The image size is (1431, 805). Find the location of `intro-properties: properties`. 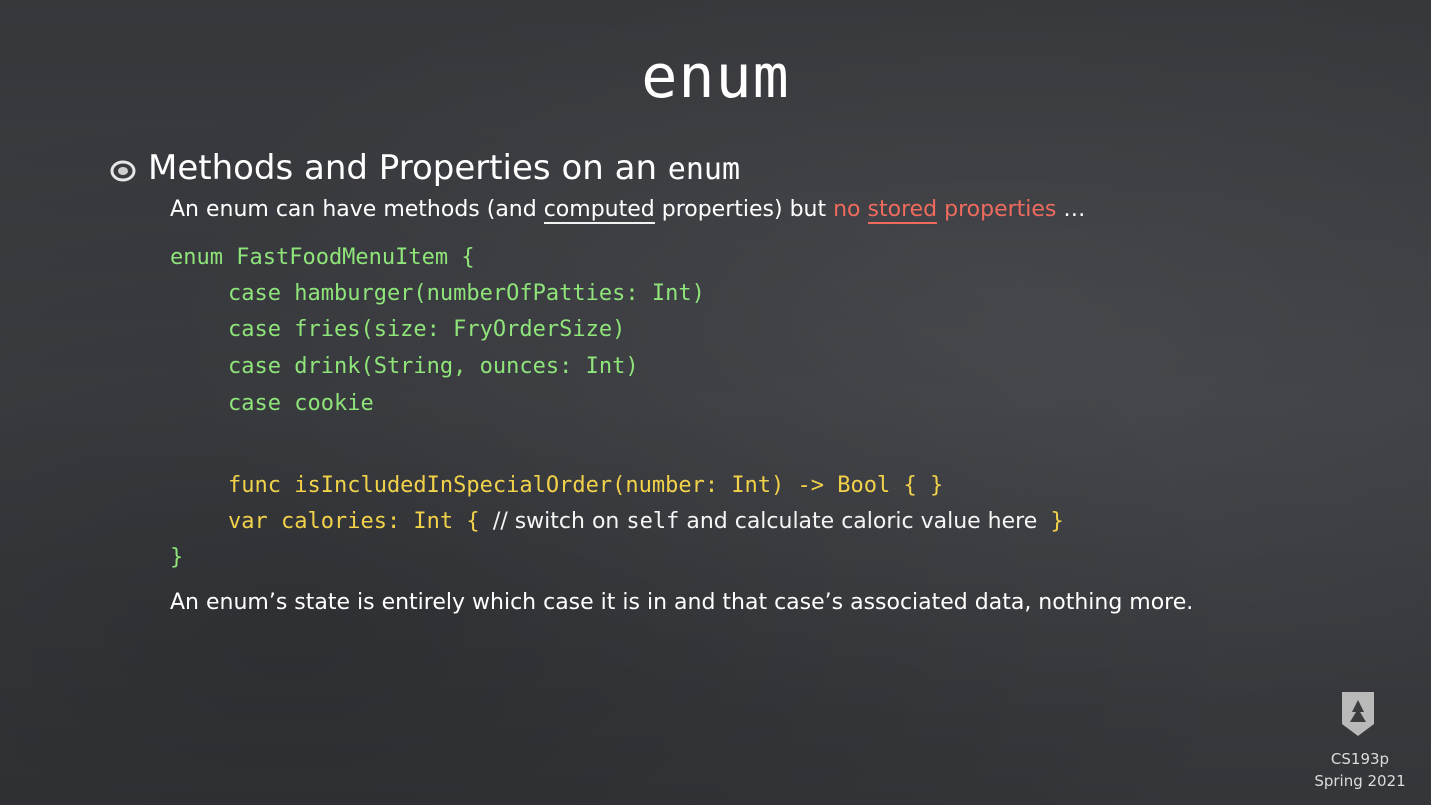

intro-properties: properties is located at coordinates (997, 209).